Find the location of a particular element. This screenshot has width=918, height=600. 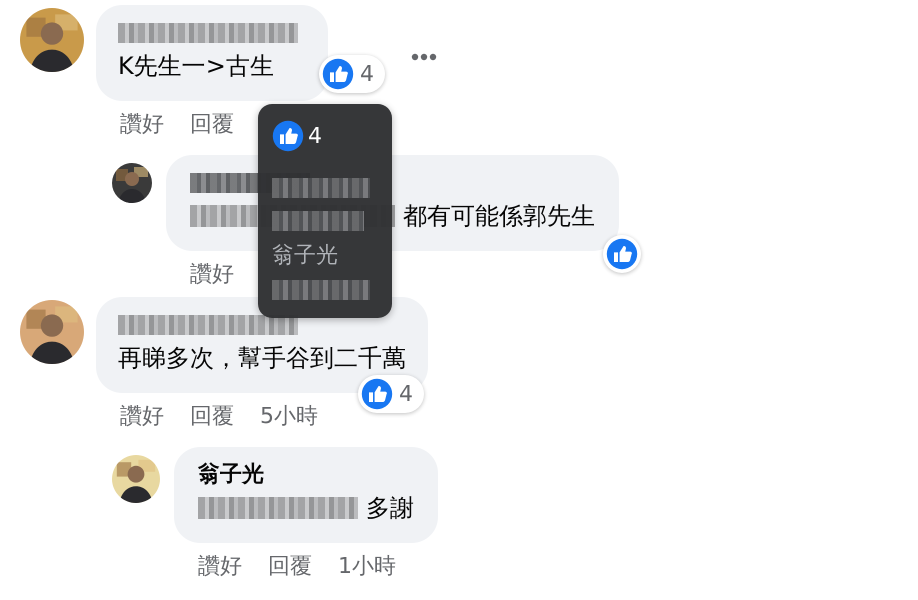

timestamp: 5小時 is located at coordinates (289, 417).